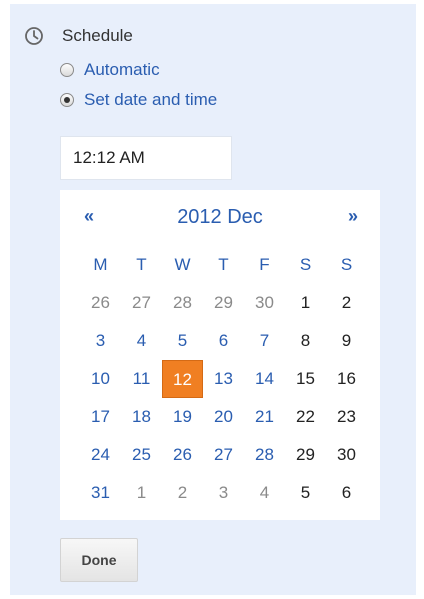 The image size is (424, 599). What do you see at coordinates (150, 100) in the screenshot?
I see `set-date-time-label: Set date and time` at bounding box center [150, 100].